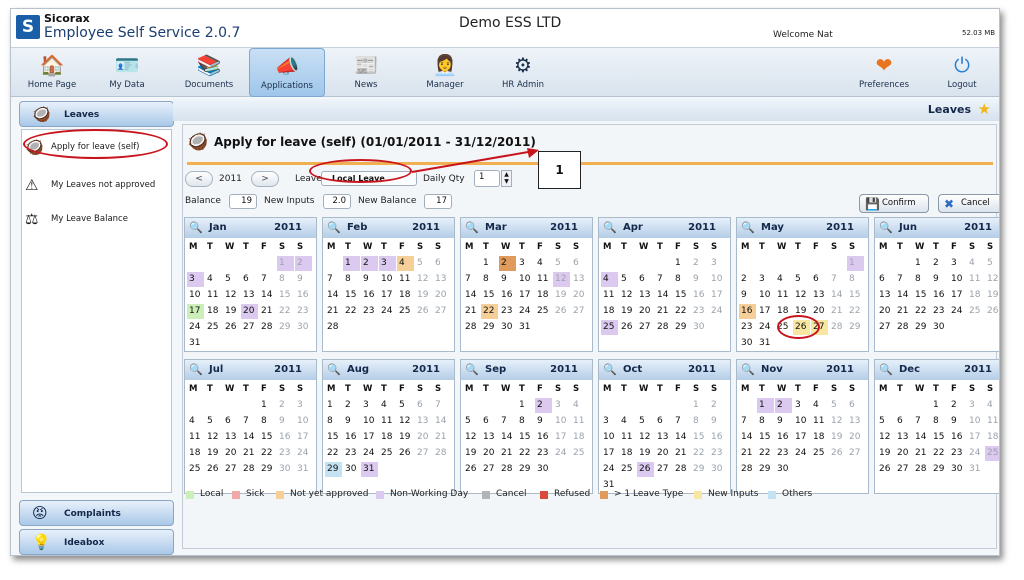 The height and width of the screenshot is (580, 1024). What do you see at coordinates (405, 437) in the screenshot?
I see `day-cell: 19` at bounding box center [405, 437].